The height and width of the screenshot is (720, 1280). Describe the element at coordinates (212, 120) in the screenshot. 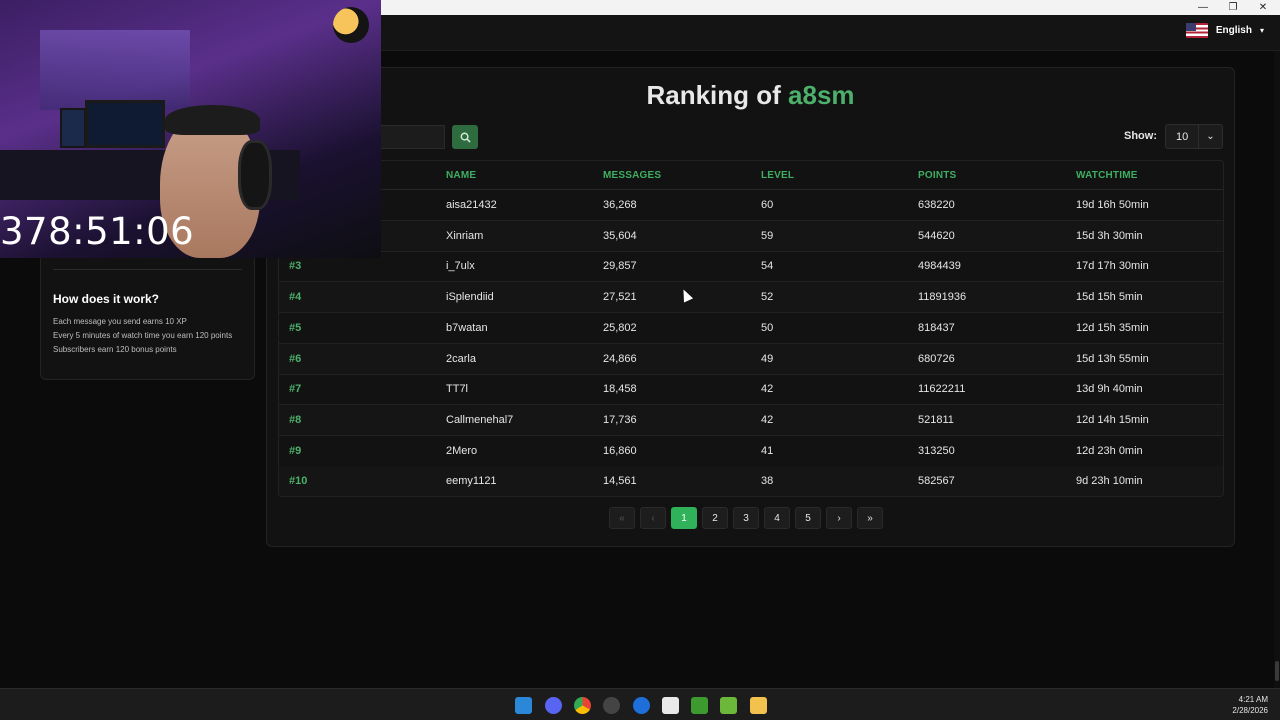

I see `streamer-hair` at that location.